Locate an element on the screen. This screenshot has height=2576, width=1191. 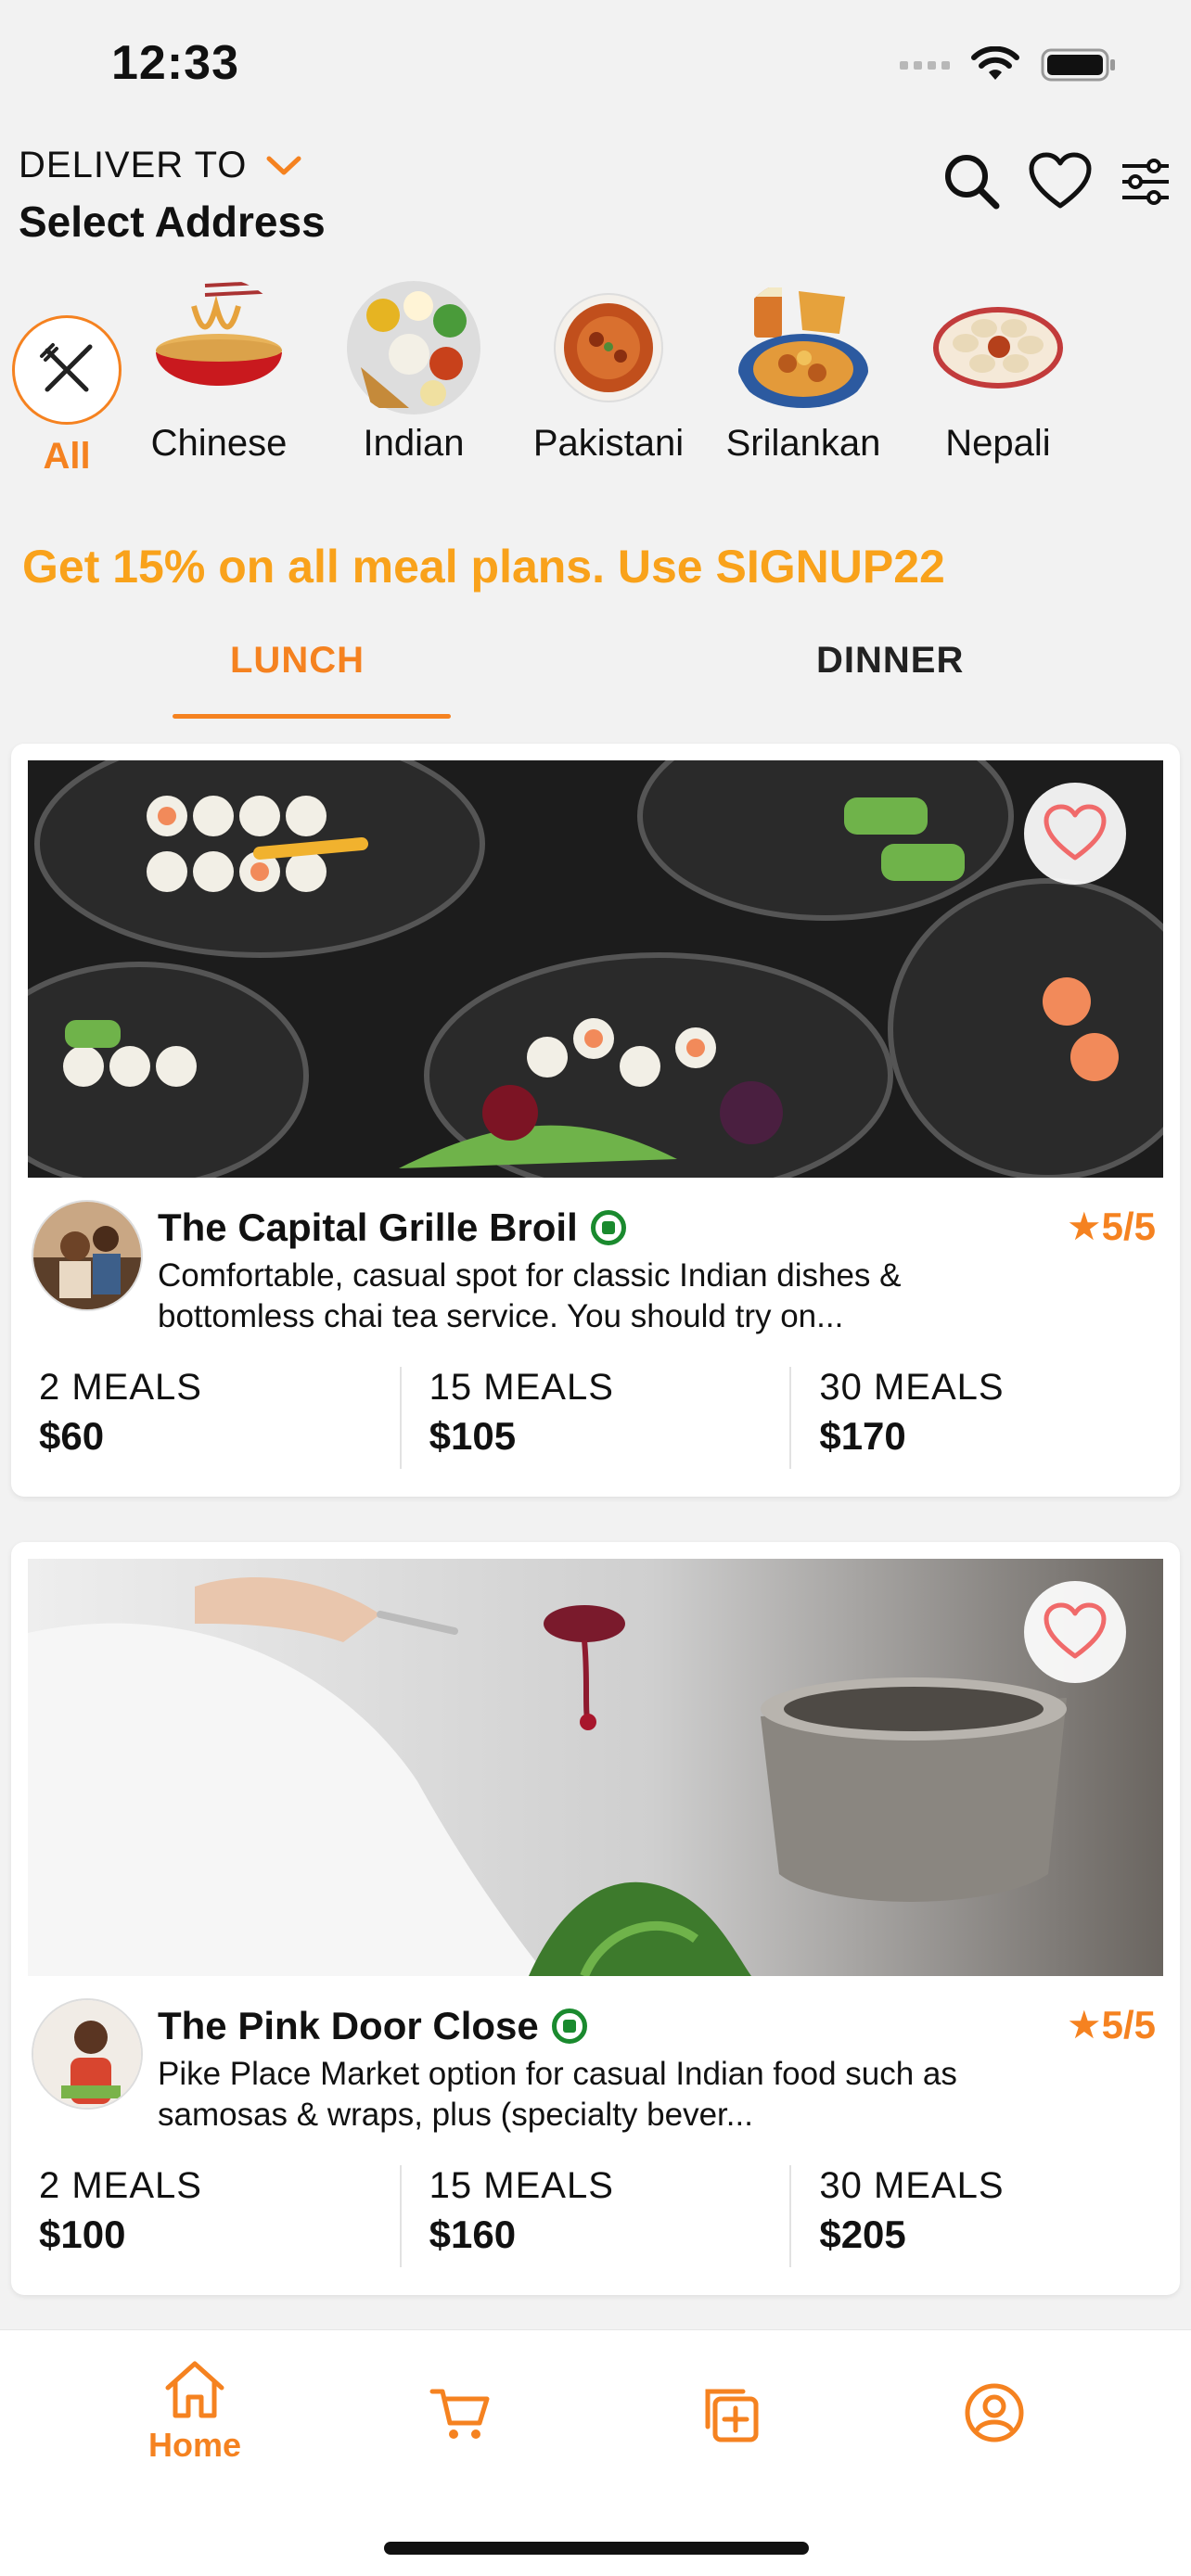
category-label: Nepali is located at coordinates (998, 443).